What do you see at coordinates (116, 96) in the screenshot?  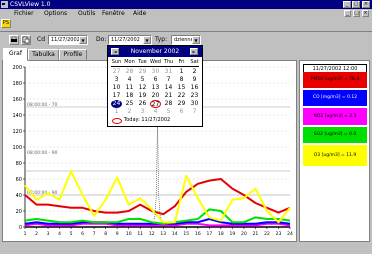 I see `calendar-day: 17` at bounding box center [116, 96].